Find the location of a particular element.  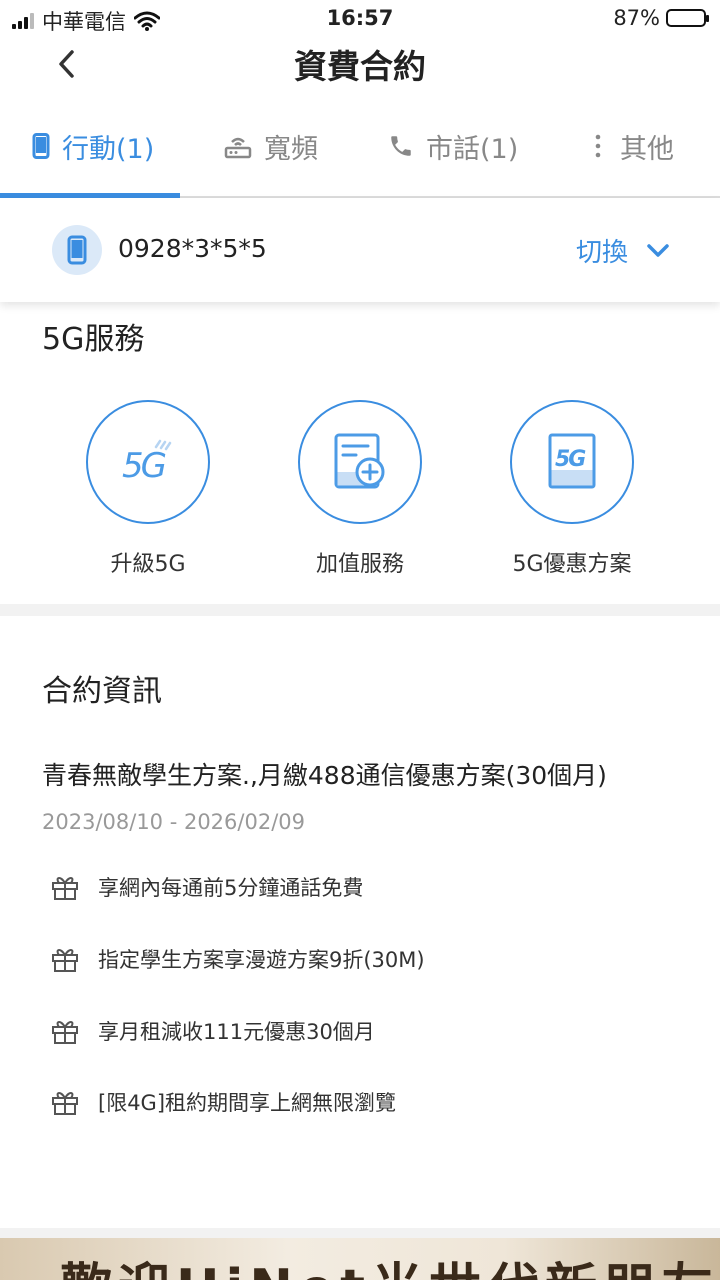

document-add-icon is located at coordinates (360, 462).